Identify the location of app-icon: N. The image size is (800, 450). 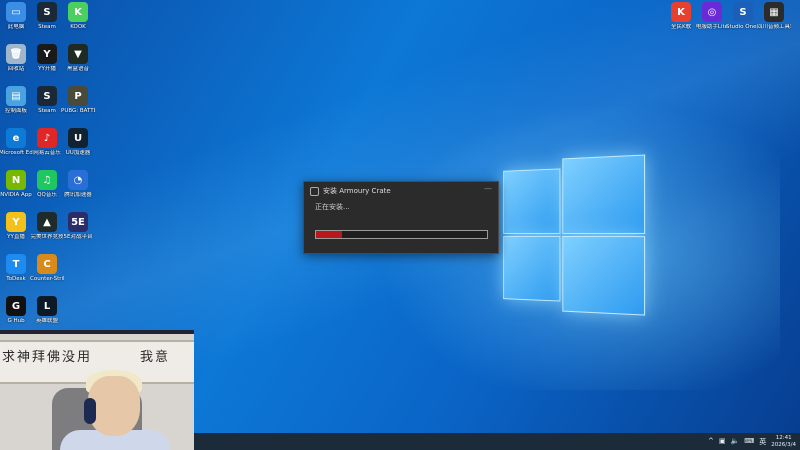
(16, 180).